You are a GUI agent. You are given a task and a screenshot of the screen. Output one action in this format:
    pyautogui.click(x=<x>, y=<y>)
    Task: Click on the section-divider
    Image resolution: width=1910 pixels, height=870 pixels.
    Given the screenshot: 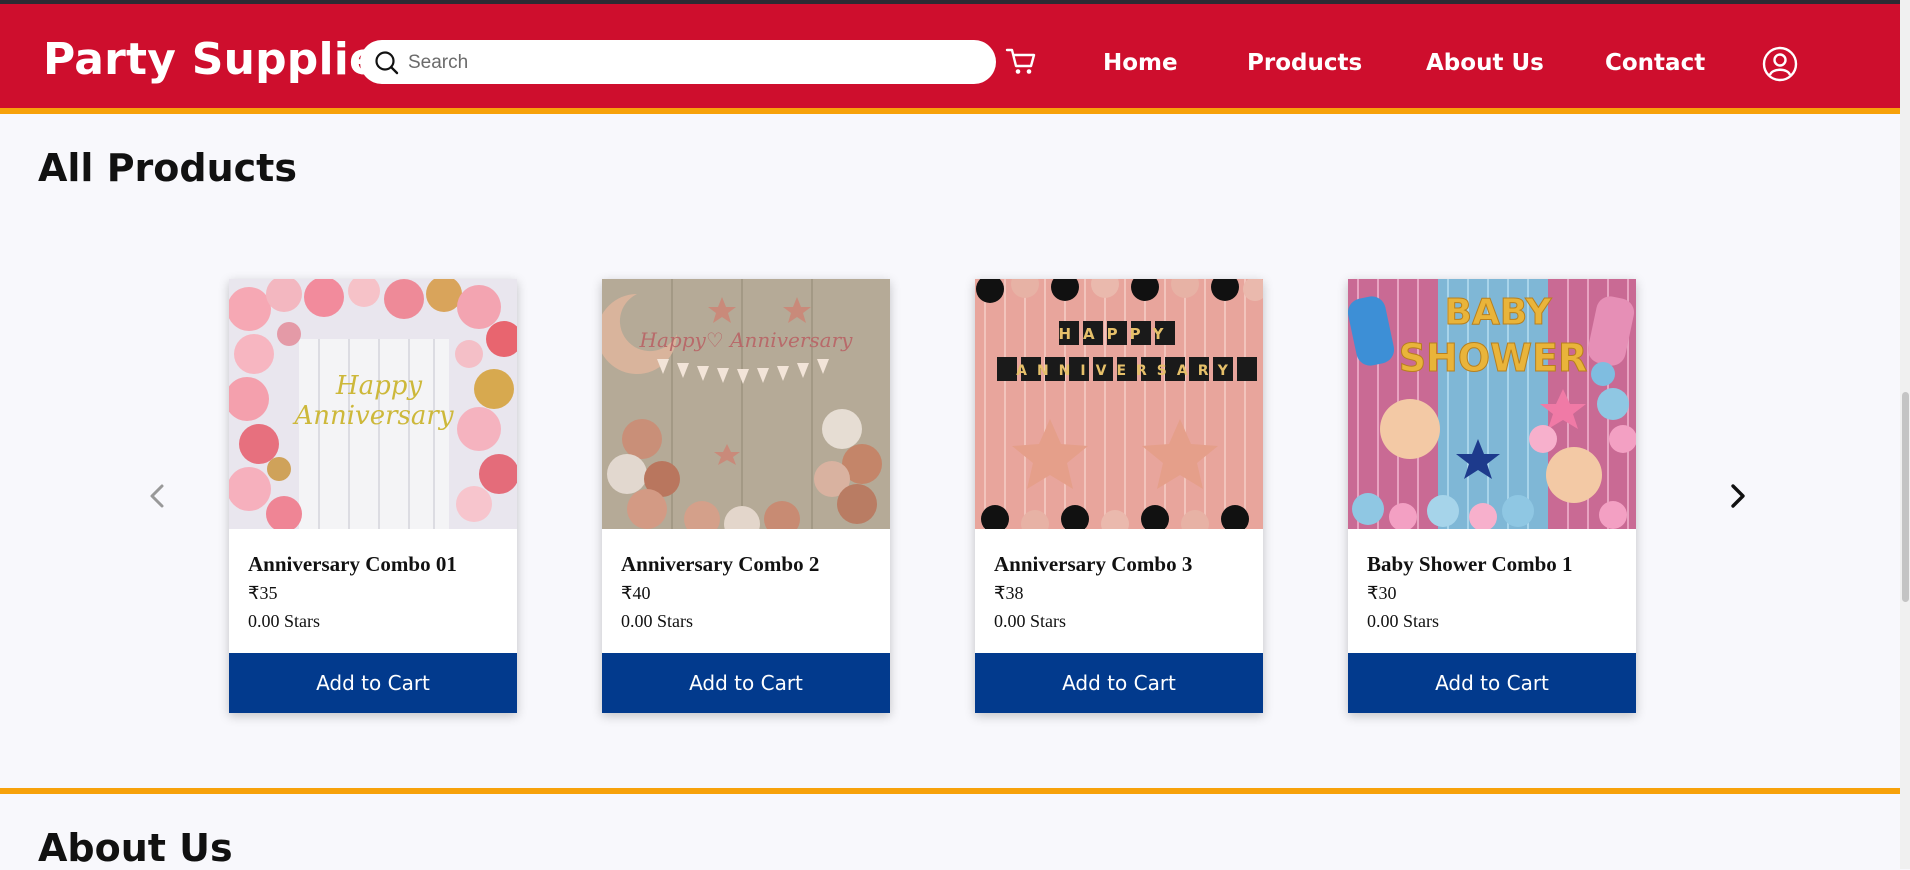 What is the action you would take?
    pyautogui.click(x=950, y=791)
    